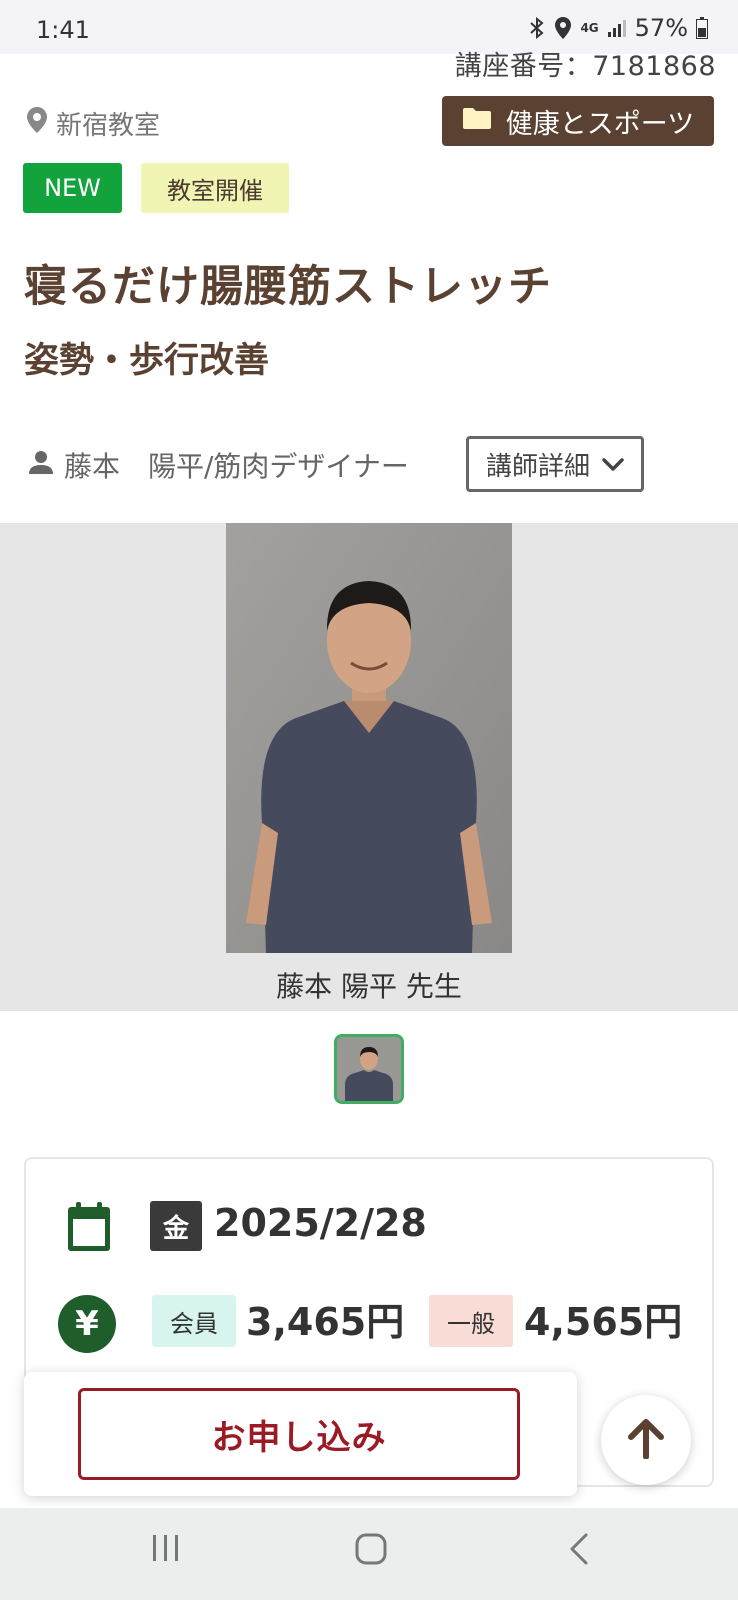 The image size is (738, 1600). What do you see at coordinates (236, 466) in the screenshot?
I see `instructor-name: 藤本 陽平/筋肉デザイナー` at bounding box center [236, 466].